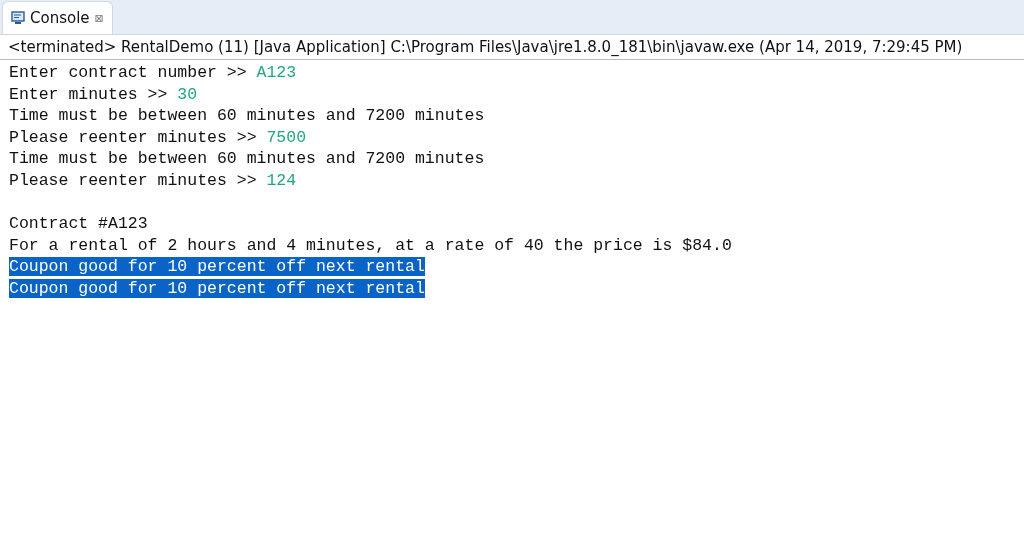  Describe the element at coordinates (78, 224) in the screenshot. I see `console-line: Contract #A123` at that location.